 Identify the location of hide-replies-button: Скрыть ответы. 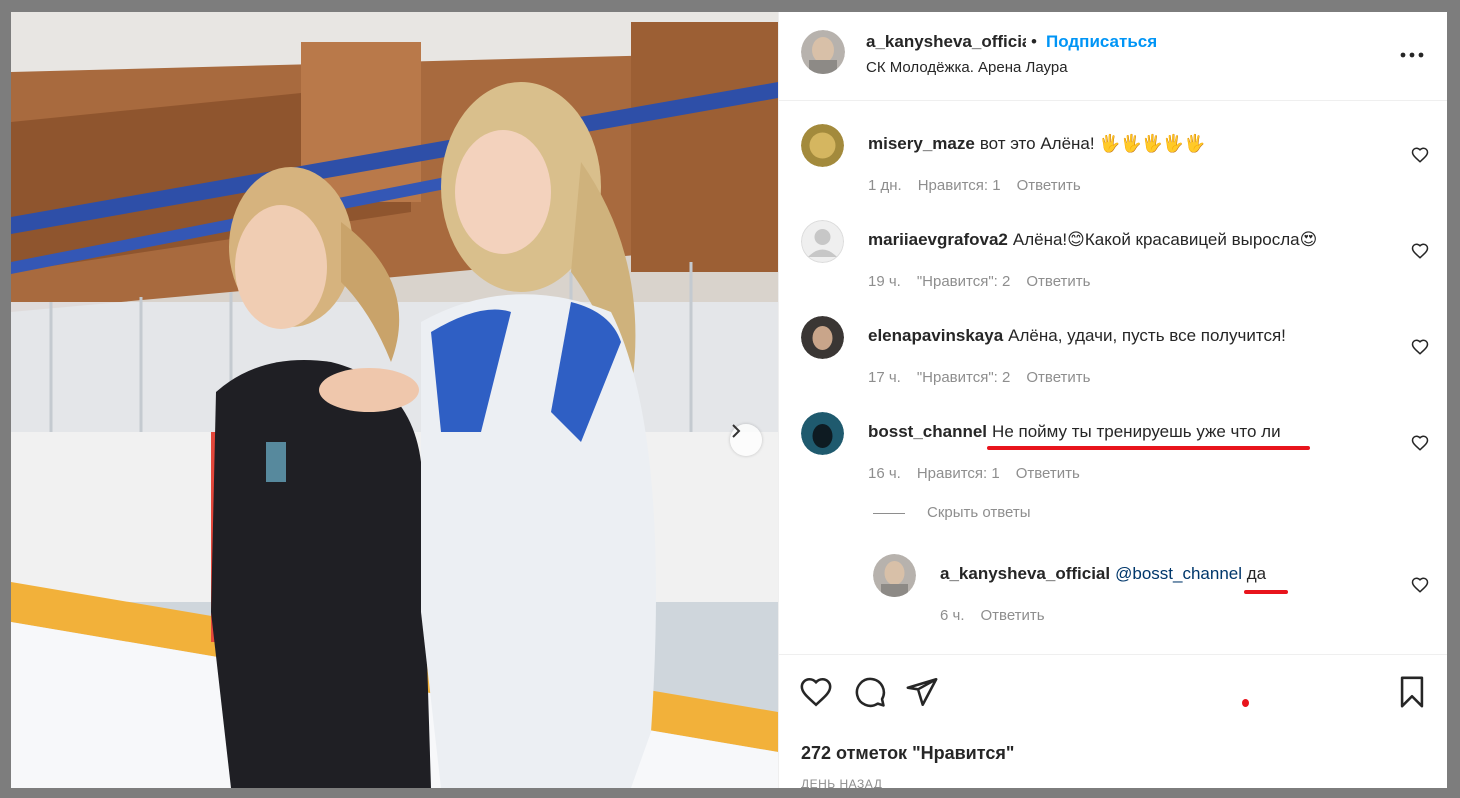
(952, 512).